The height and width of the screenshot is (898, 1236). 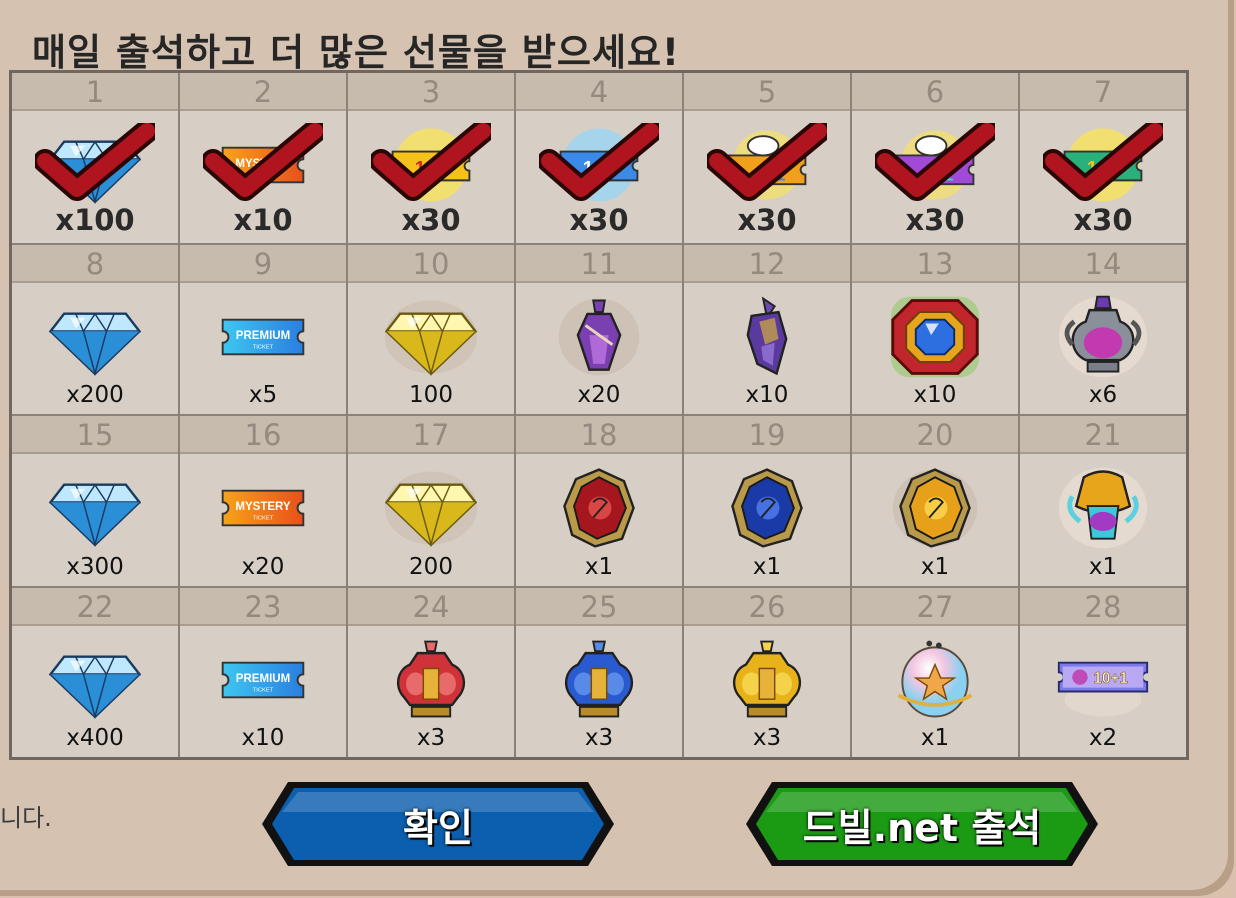 I want to click on crystal-shard-icon, so click(x=767, y=337).